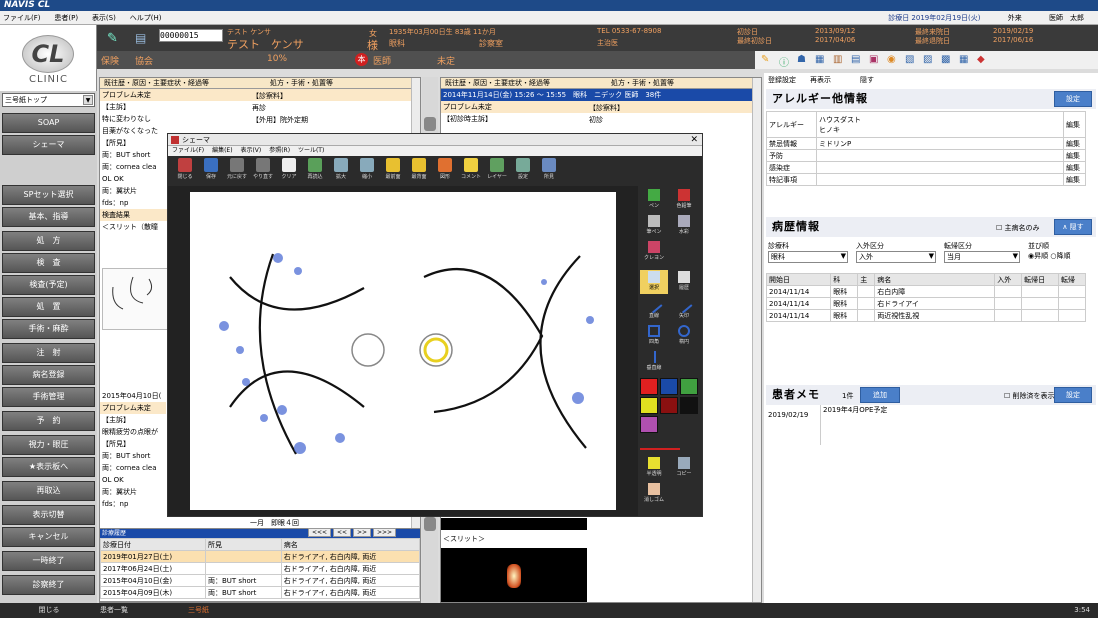 The width and height of the screenshot is (1098, 618). Describe the element at coordinates (311, 150) in the screenshot. I see `schema-menu-tools: ツール(T)` at that location.